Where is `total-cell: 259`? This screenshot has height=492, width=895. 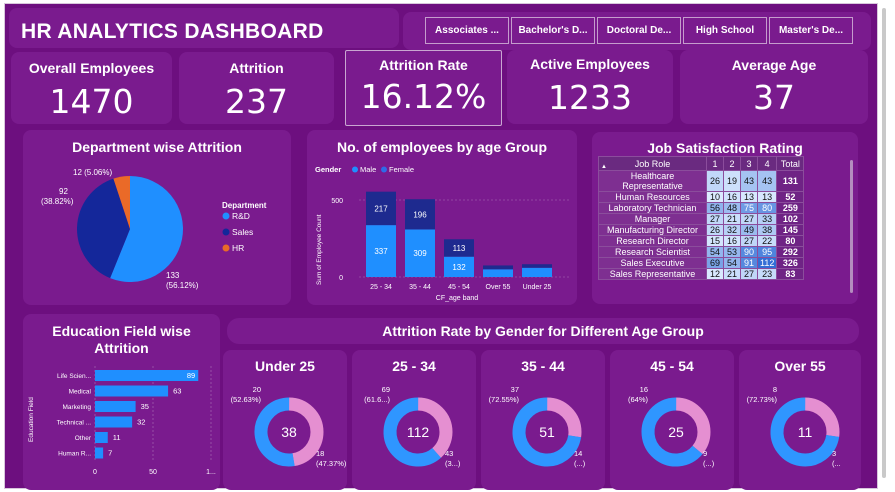
total-cell: 259 is located at coordinates (790, 208).